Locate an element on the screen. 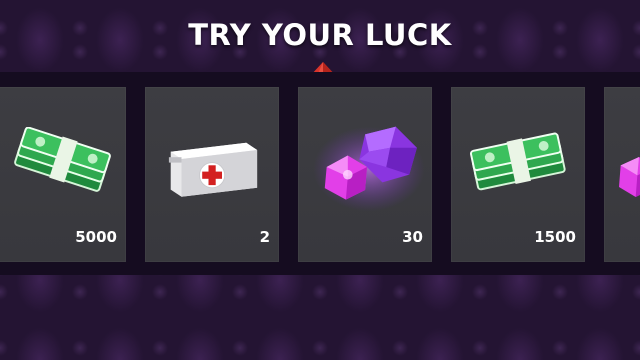  reward-card-gems is located at coordinates (622, 174).